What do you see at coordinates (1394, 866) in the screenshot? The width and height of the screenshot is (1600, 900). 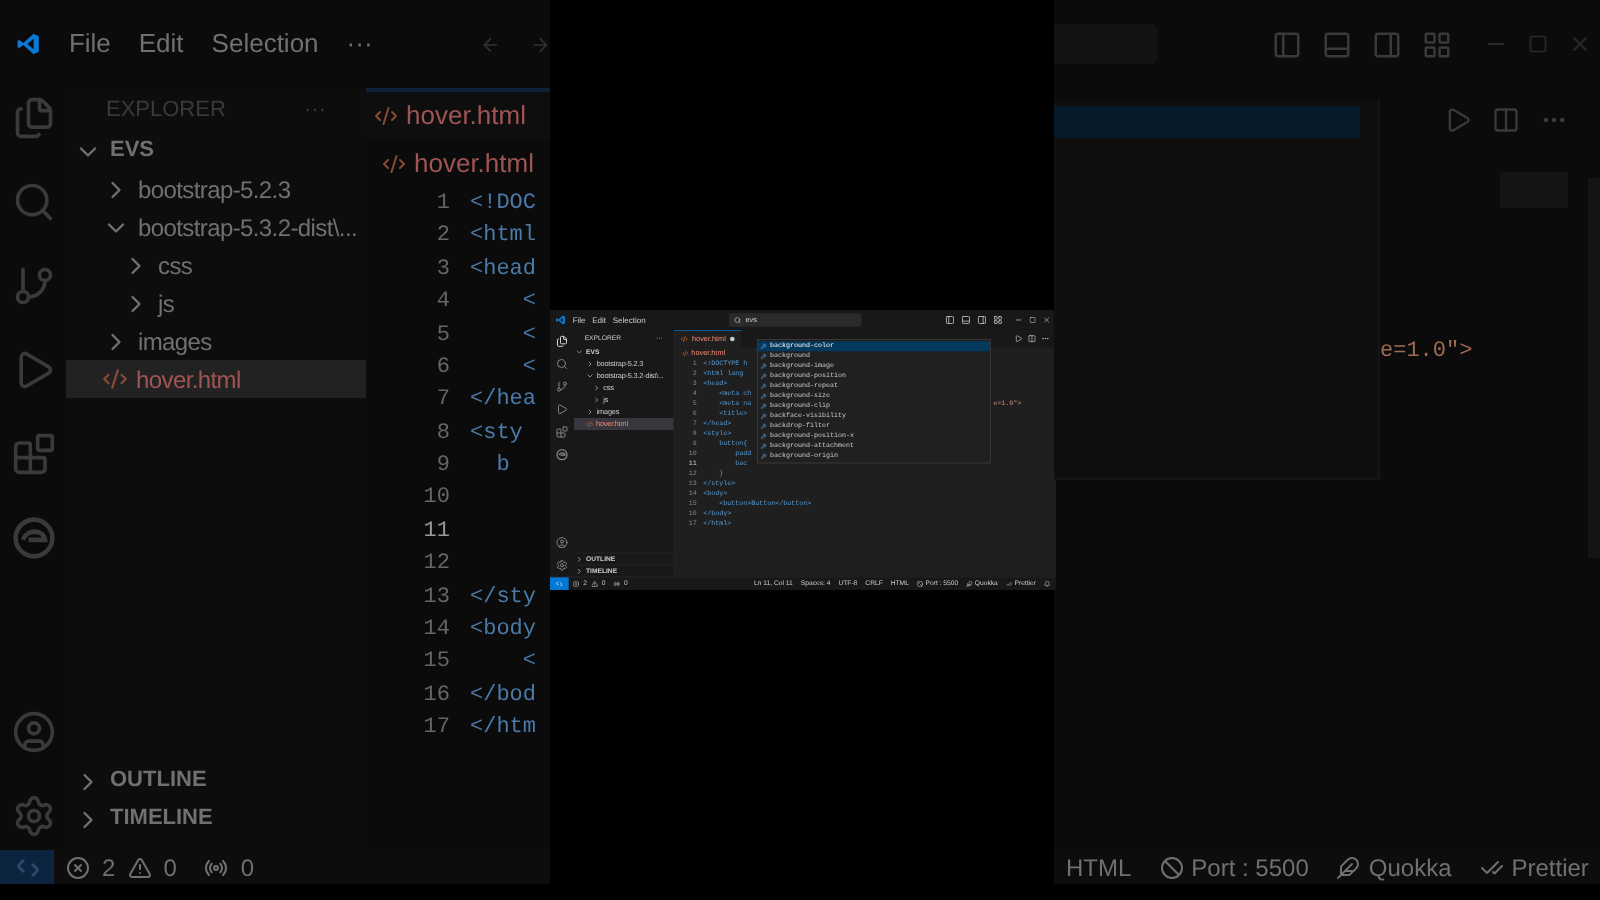 I see `status-item: Quokka` at bounding box center [1394, 866].